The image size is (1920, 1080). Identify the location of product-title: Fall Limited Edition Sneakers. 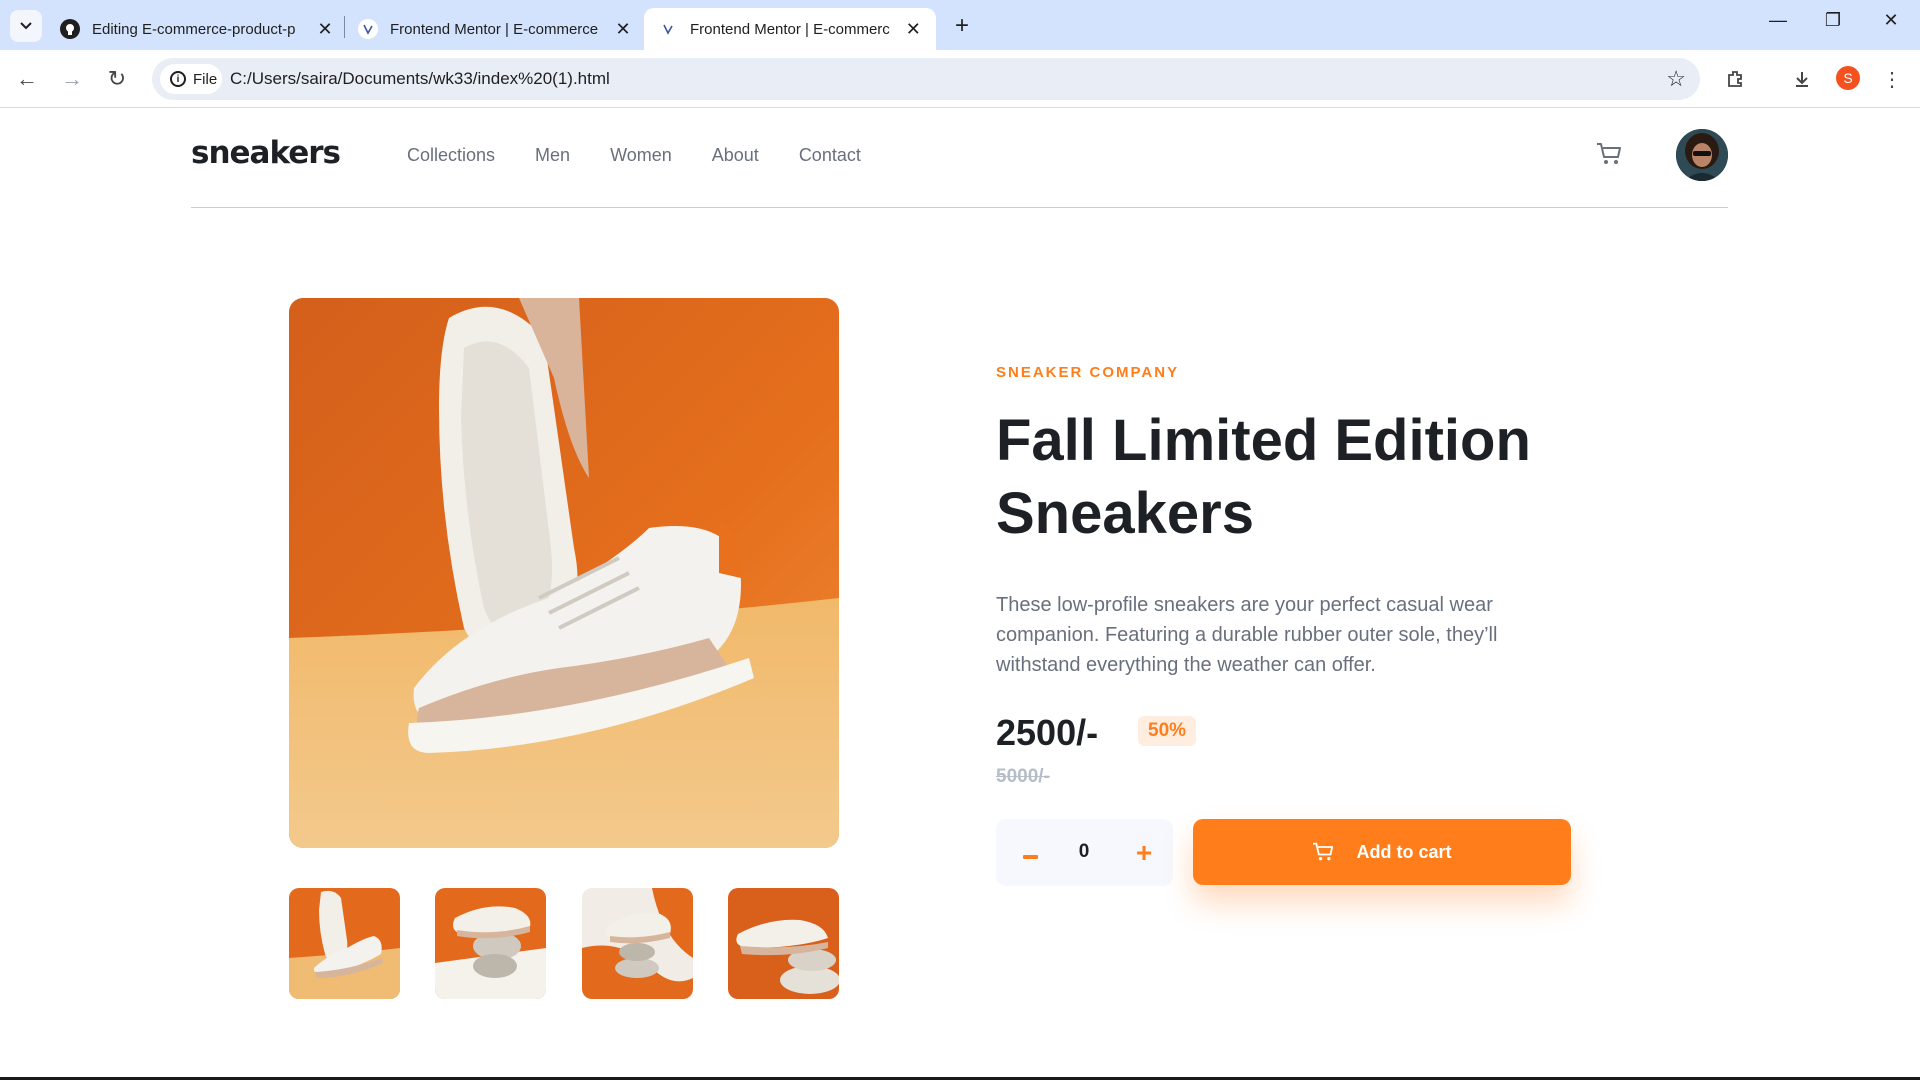
(1263, 477).